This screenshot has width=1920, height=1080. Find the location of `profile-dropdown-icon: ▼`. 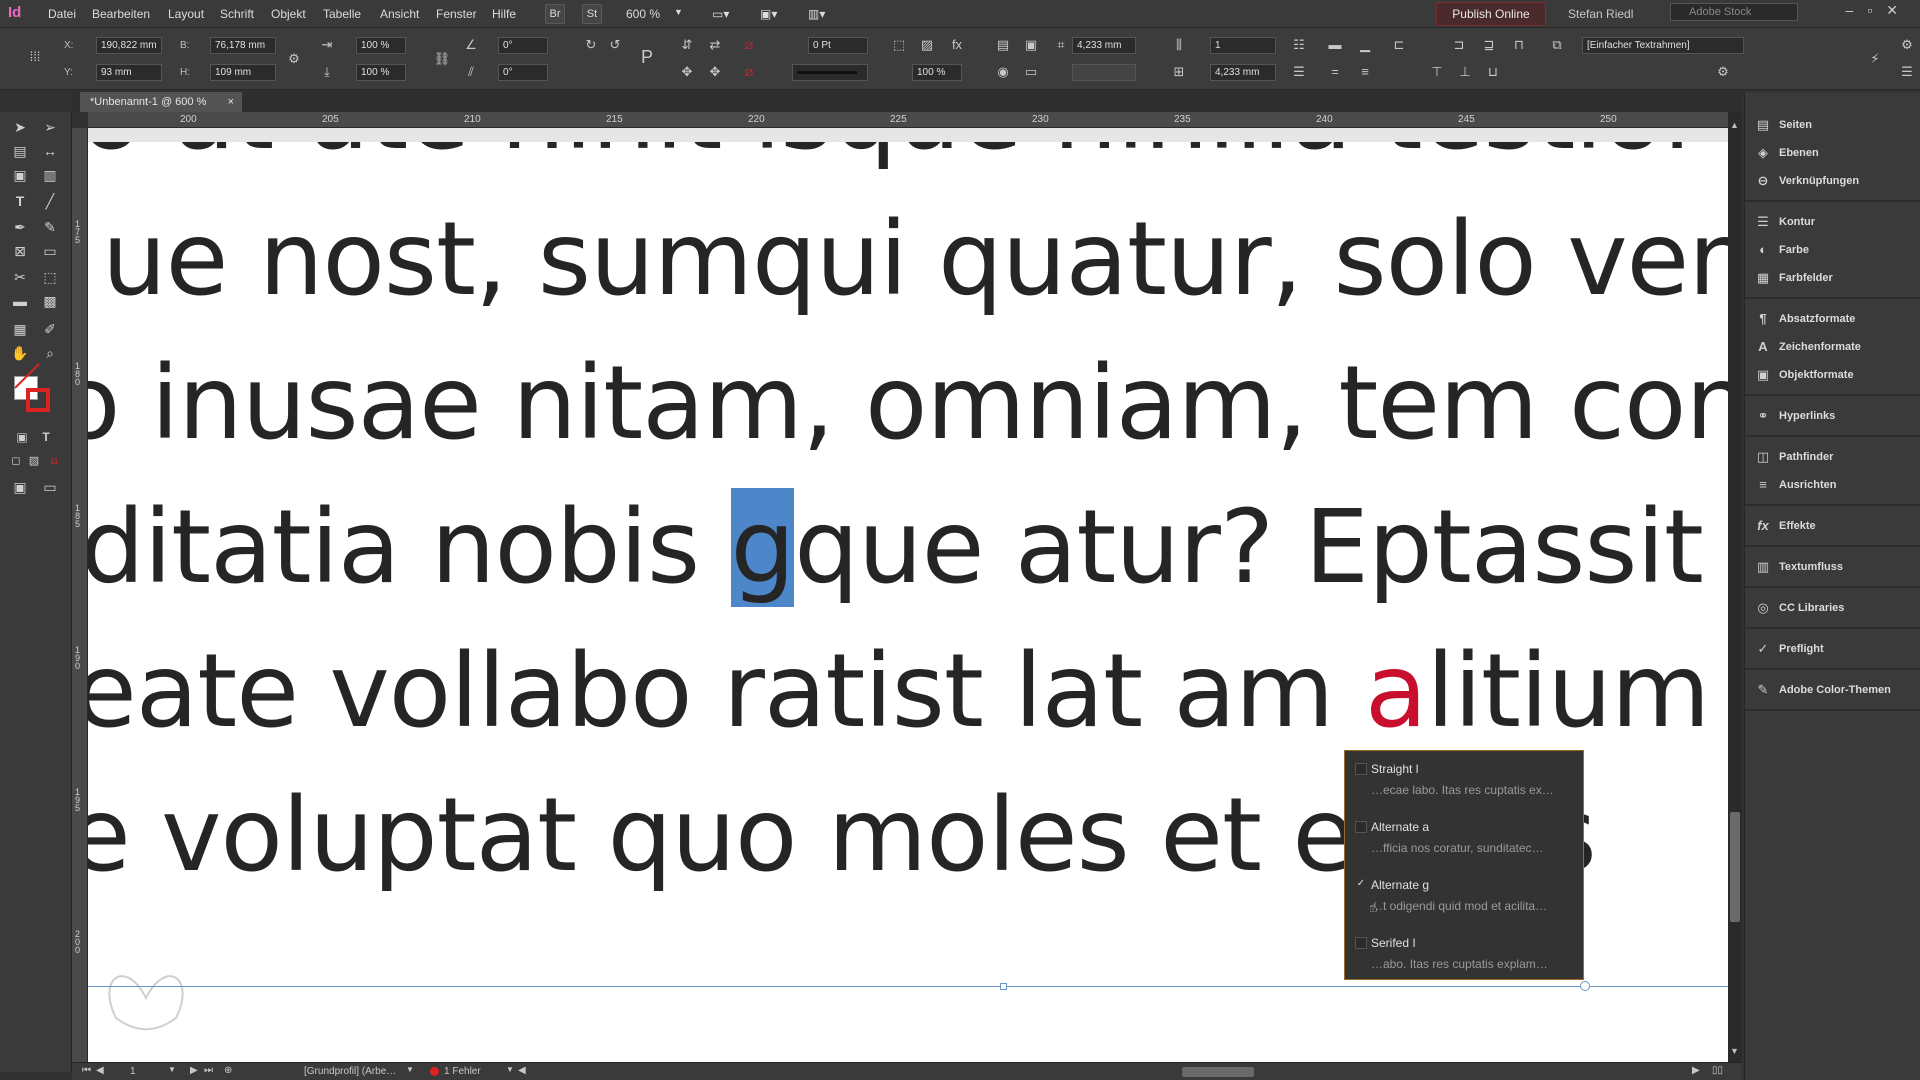

profile-dropdown-icon: ▼ is located at coordinates (410, 1069).